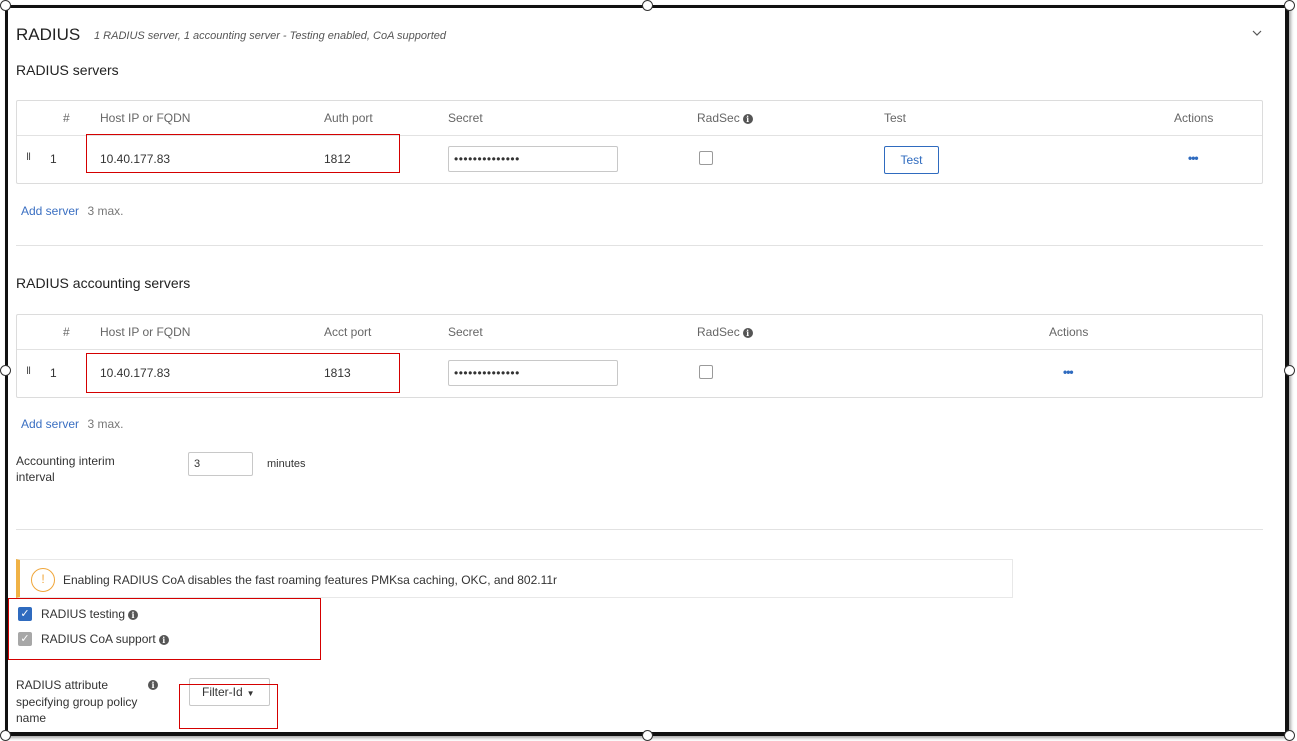 Image resolution: width=1297 pixels, height=741 pixels. I want to click on section-heading-auth: RADIUS servers, so click(67, 70).